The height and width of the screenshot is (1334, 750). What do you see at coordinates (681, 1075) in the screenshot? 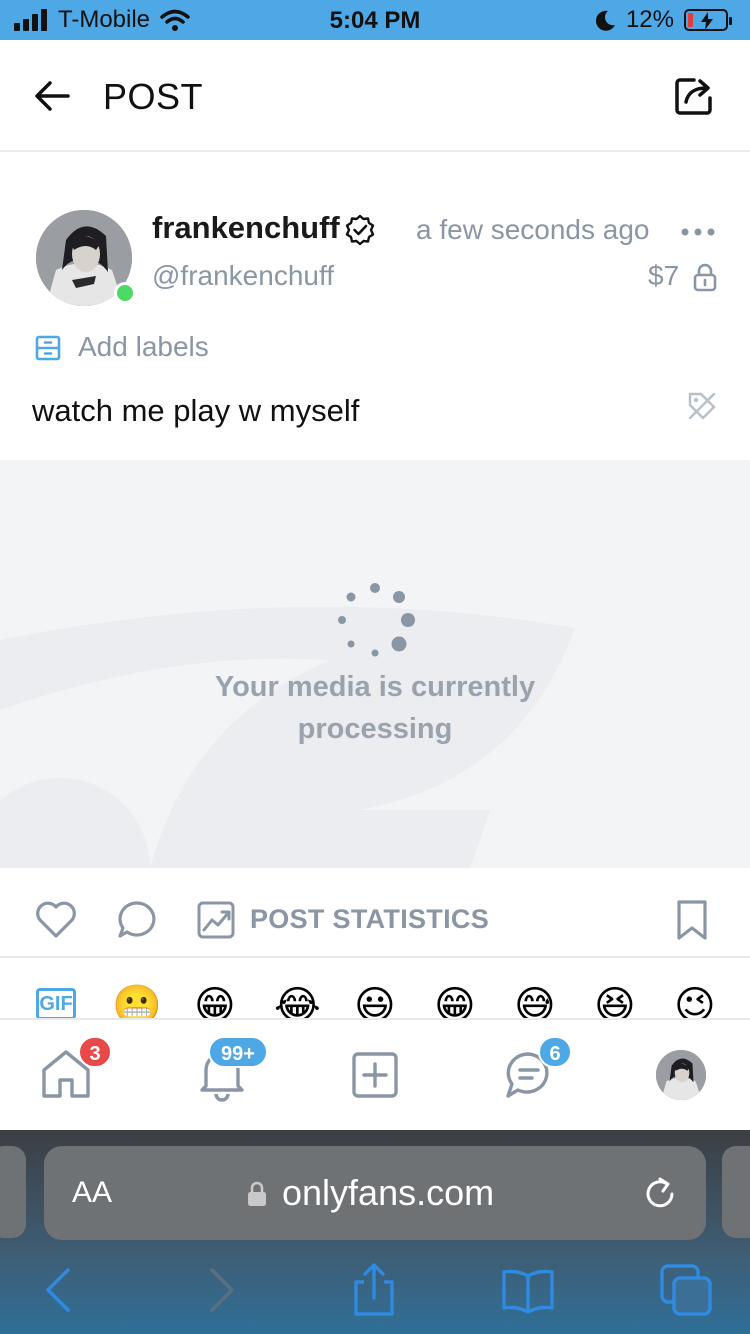
I see `profile-avatar` at bounding box center [681, 1075].